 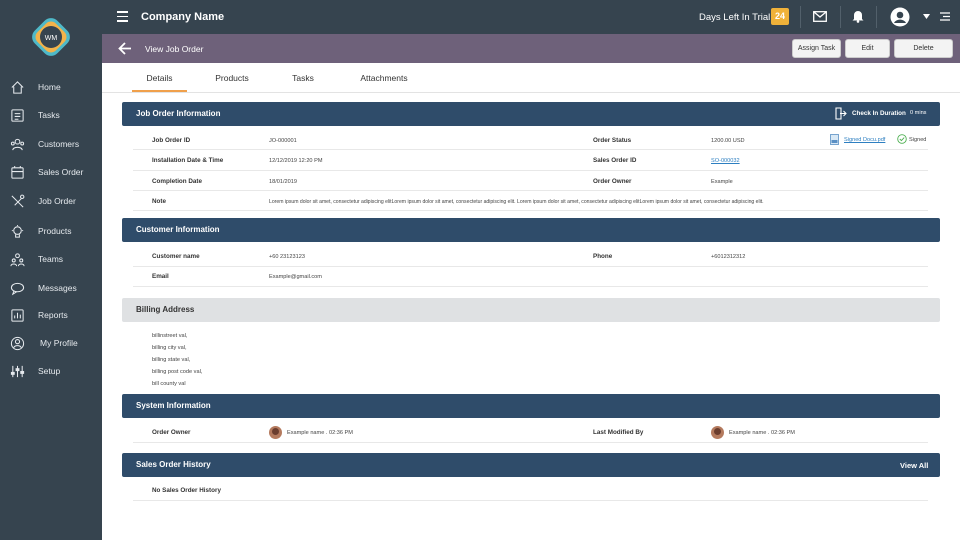 I want to click on sidebar-item-tasks: Tasks, so click(x=51, y=115).